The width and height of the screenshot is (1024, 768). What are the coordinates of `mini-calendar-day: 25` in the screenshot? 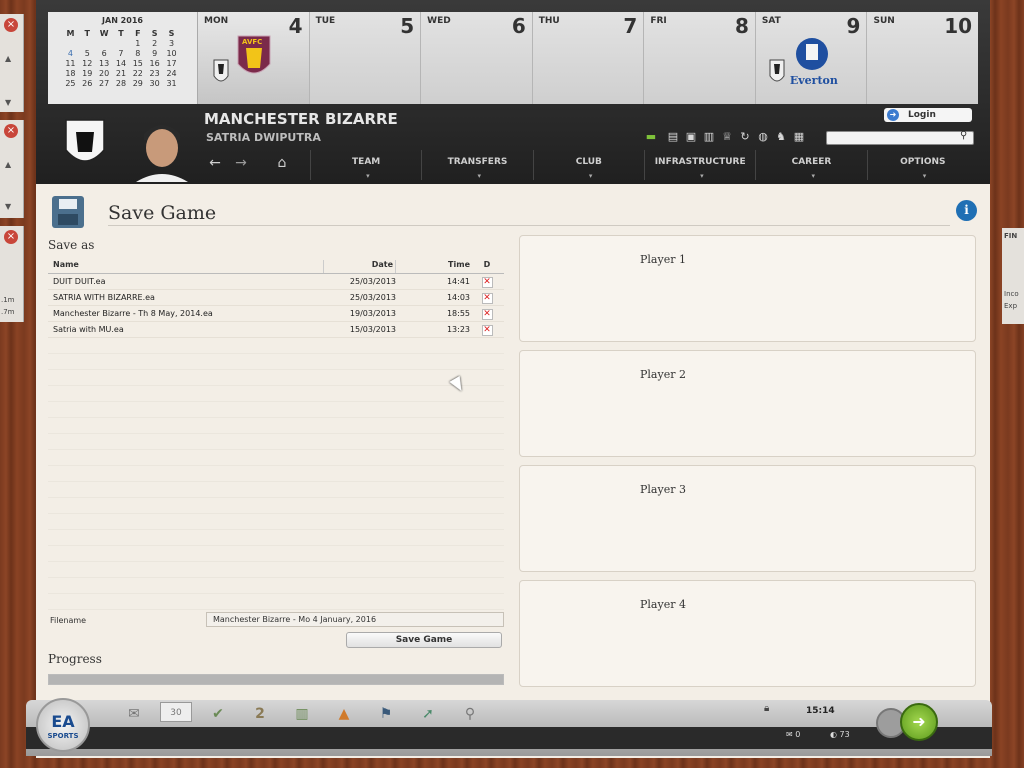 It's located at (70, 83).